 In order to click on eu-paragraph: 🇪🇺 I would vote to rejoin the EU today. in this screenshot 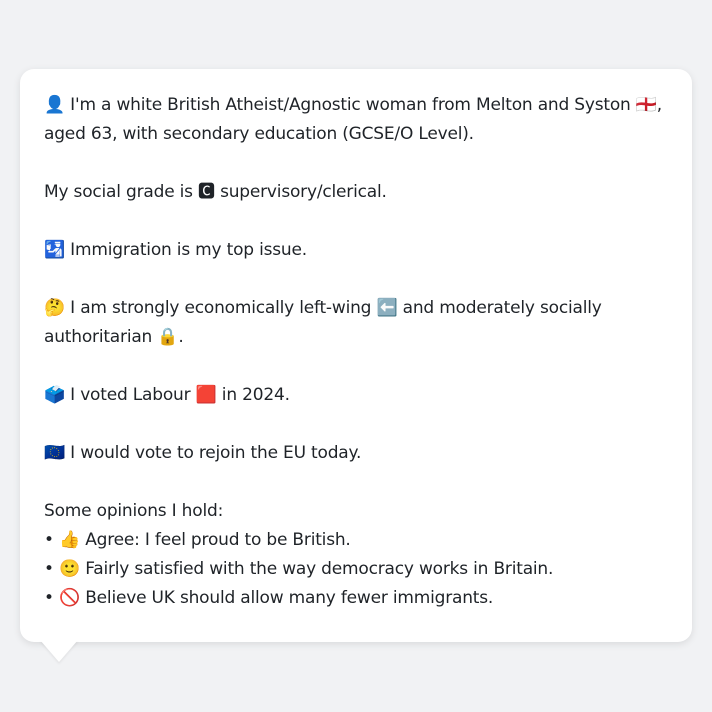, I will do `click(356, 453)`.